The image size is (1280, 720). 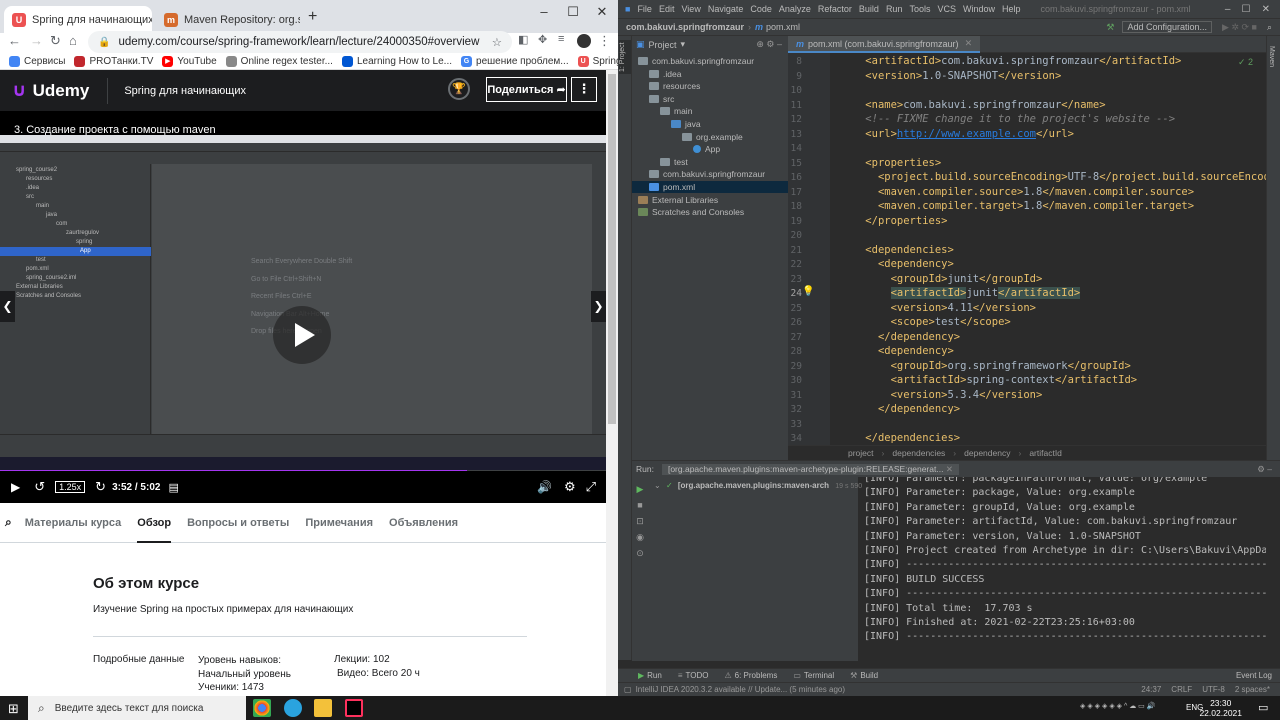 What do you see at coordinates (598, 306) in the screenshot?
I see `next-lecture-icon: ❯` at bounding box center [598, 306].